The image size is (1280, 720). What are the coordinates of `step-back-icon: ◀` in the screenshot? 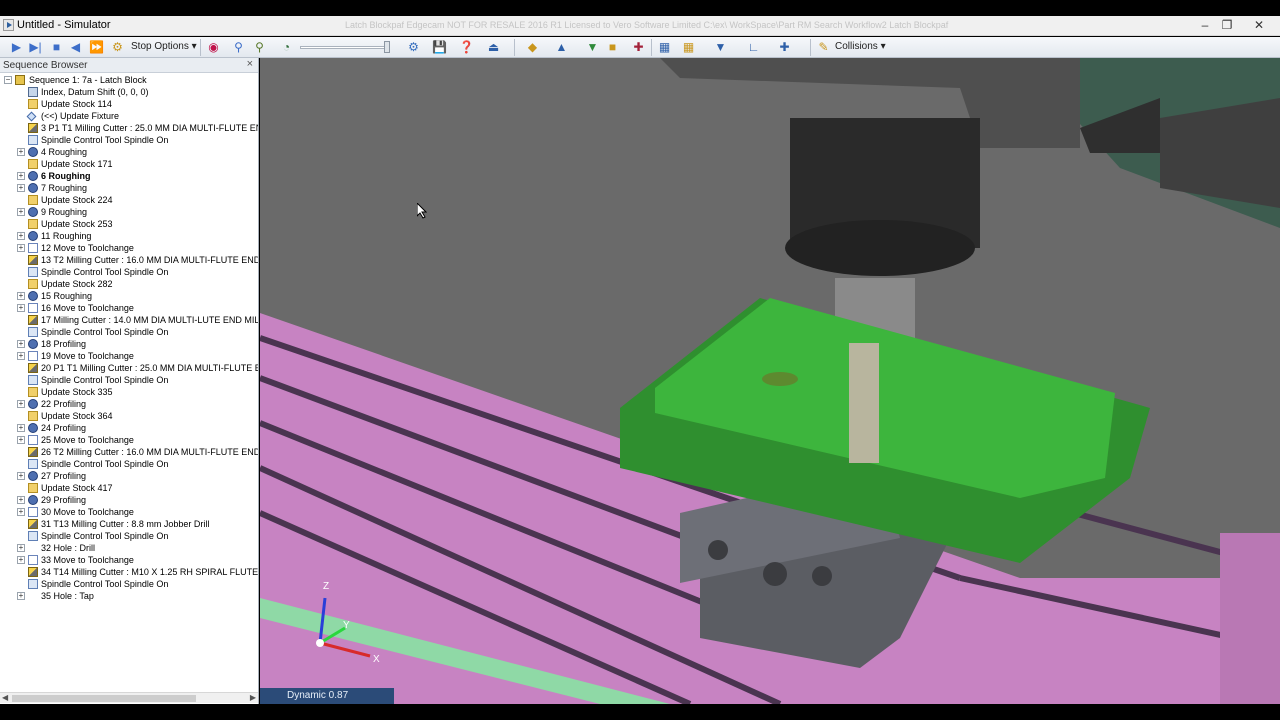 It's located at (75, 47).